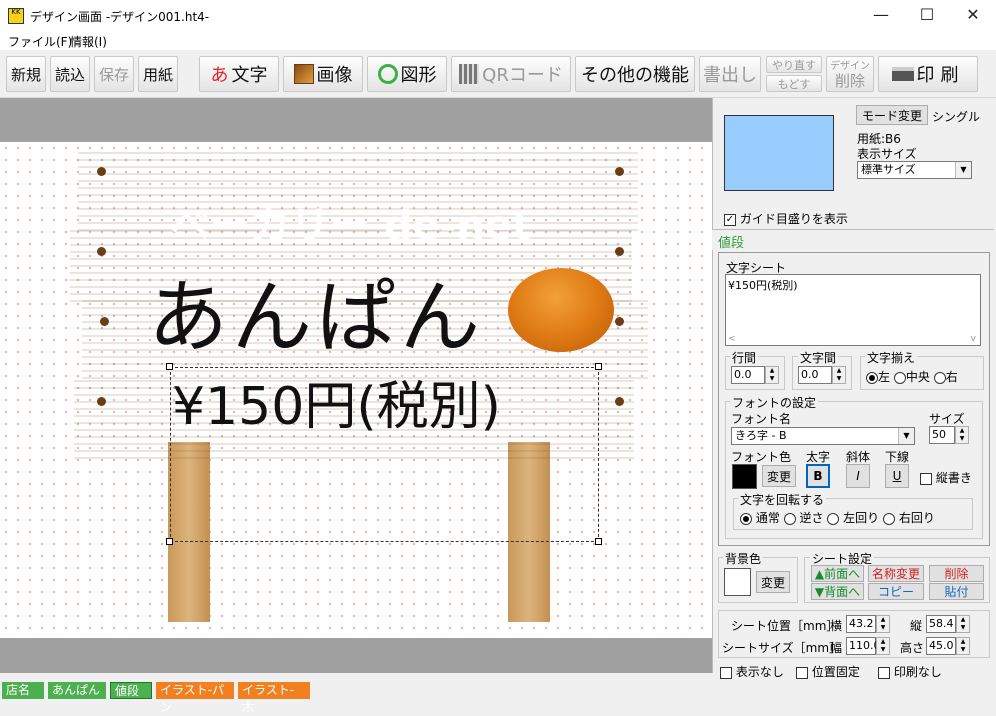 This screenshot has height=716, width=996. What do you see at coordinates (239, 74) in the screenshot?
I see `text-button: あ 文字` at bounding box center [239, 74].